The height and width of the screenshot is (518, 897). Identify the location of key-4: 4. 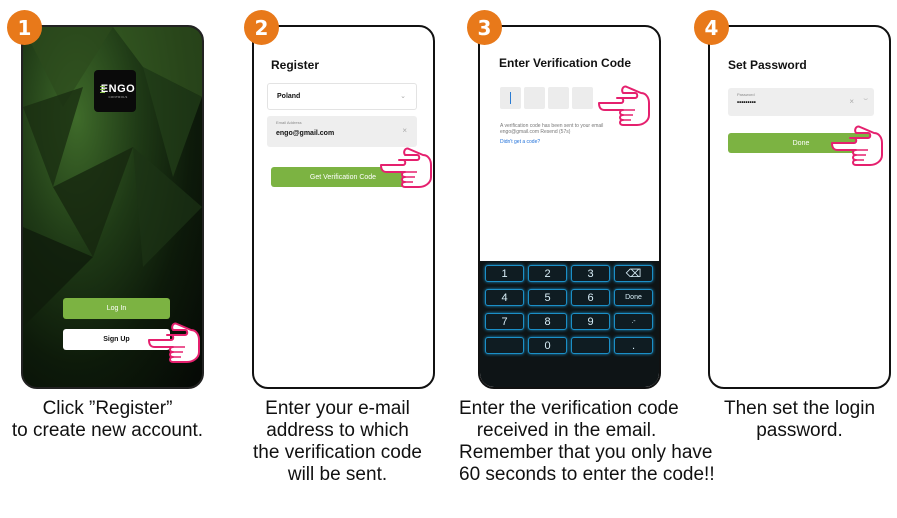
(504, 297).